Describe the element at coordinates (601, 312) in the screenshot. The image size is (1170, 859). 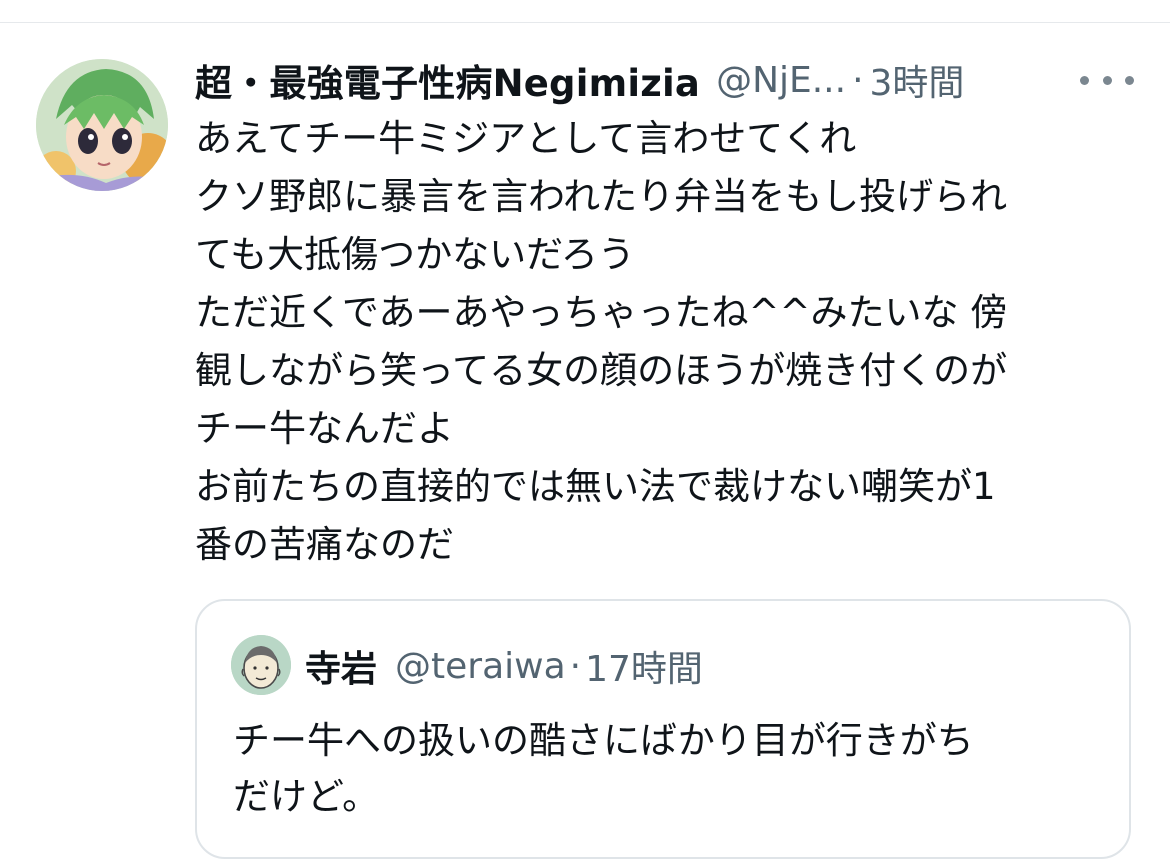
I see `tweet-text-line: ただ近くであーあやっちゃったね^^みたいな 傍` at that location.